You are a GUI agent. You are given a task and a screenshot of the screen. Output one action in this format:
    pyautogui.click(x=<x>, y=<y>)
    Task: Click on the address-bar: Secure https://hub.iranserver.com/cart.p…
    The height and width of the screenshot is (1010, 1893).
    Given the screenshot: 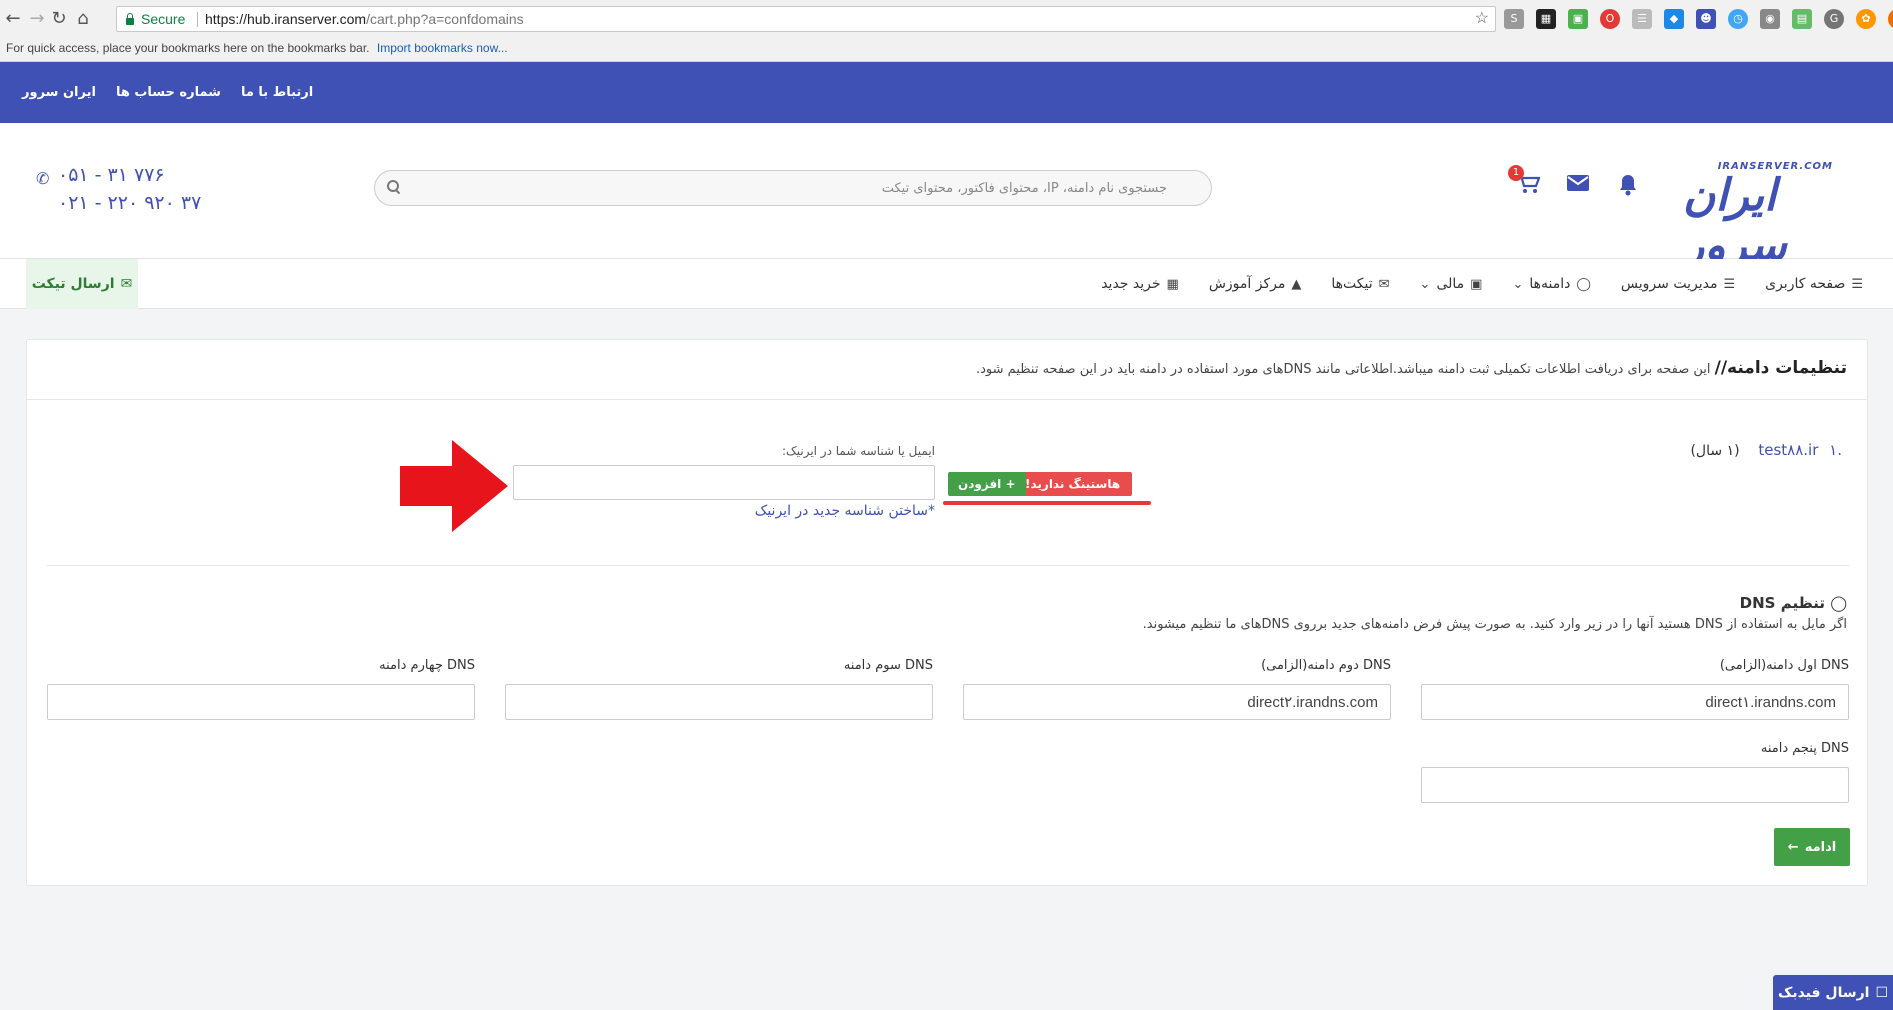 What is the action you would take?
    pyautogui.click(x=806, y=19)
    